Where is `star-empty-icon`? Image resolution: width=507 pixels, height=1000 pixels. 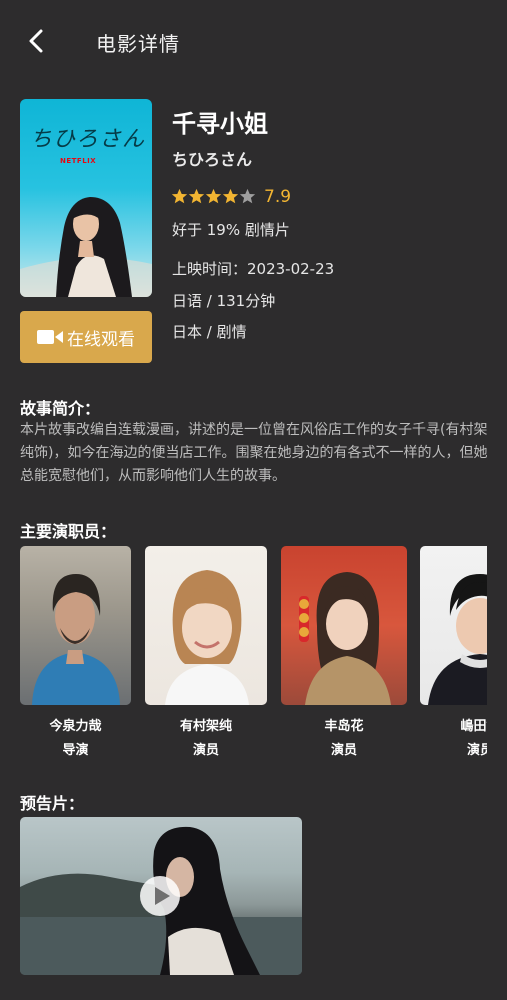
star-empty-icon is located at coordinates (247, 196).